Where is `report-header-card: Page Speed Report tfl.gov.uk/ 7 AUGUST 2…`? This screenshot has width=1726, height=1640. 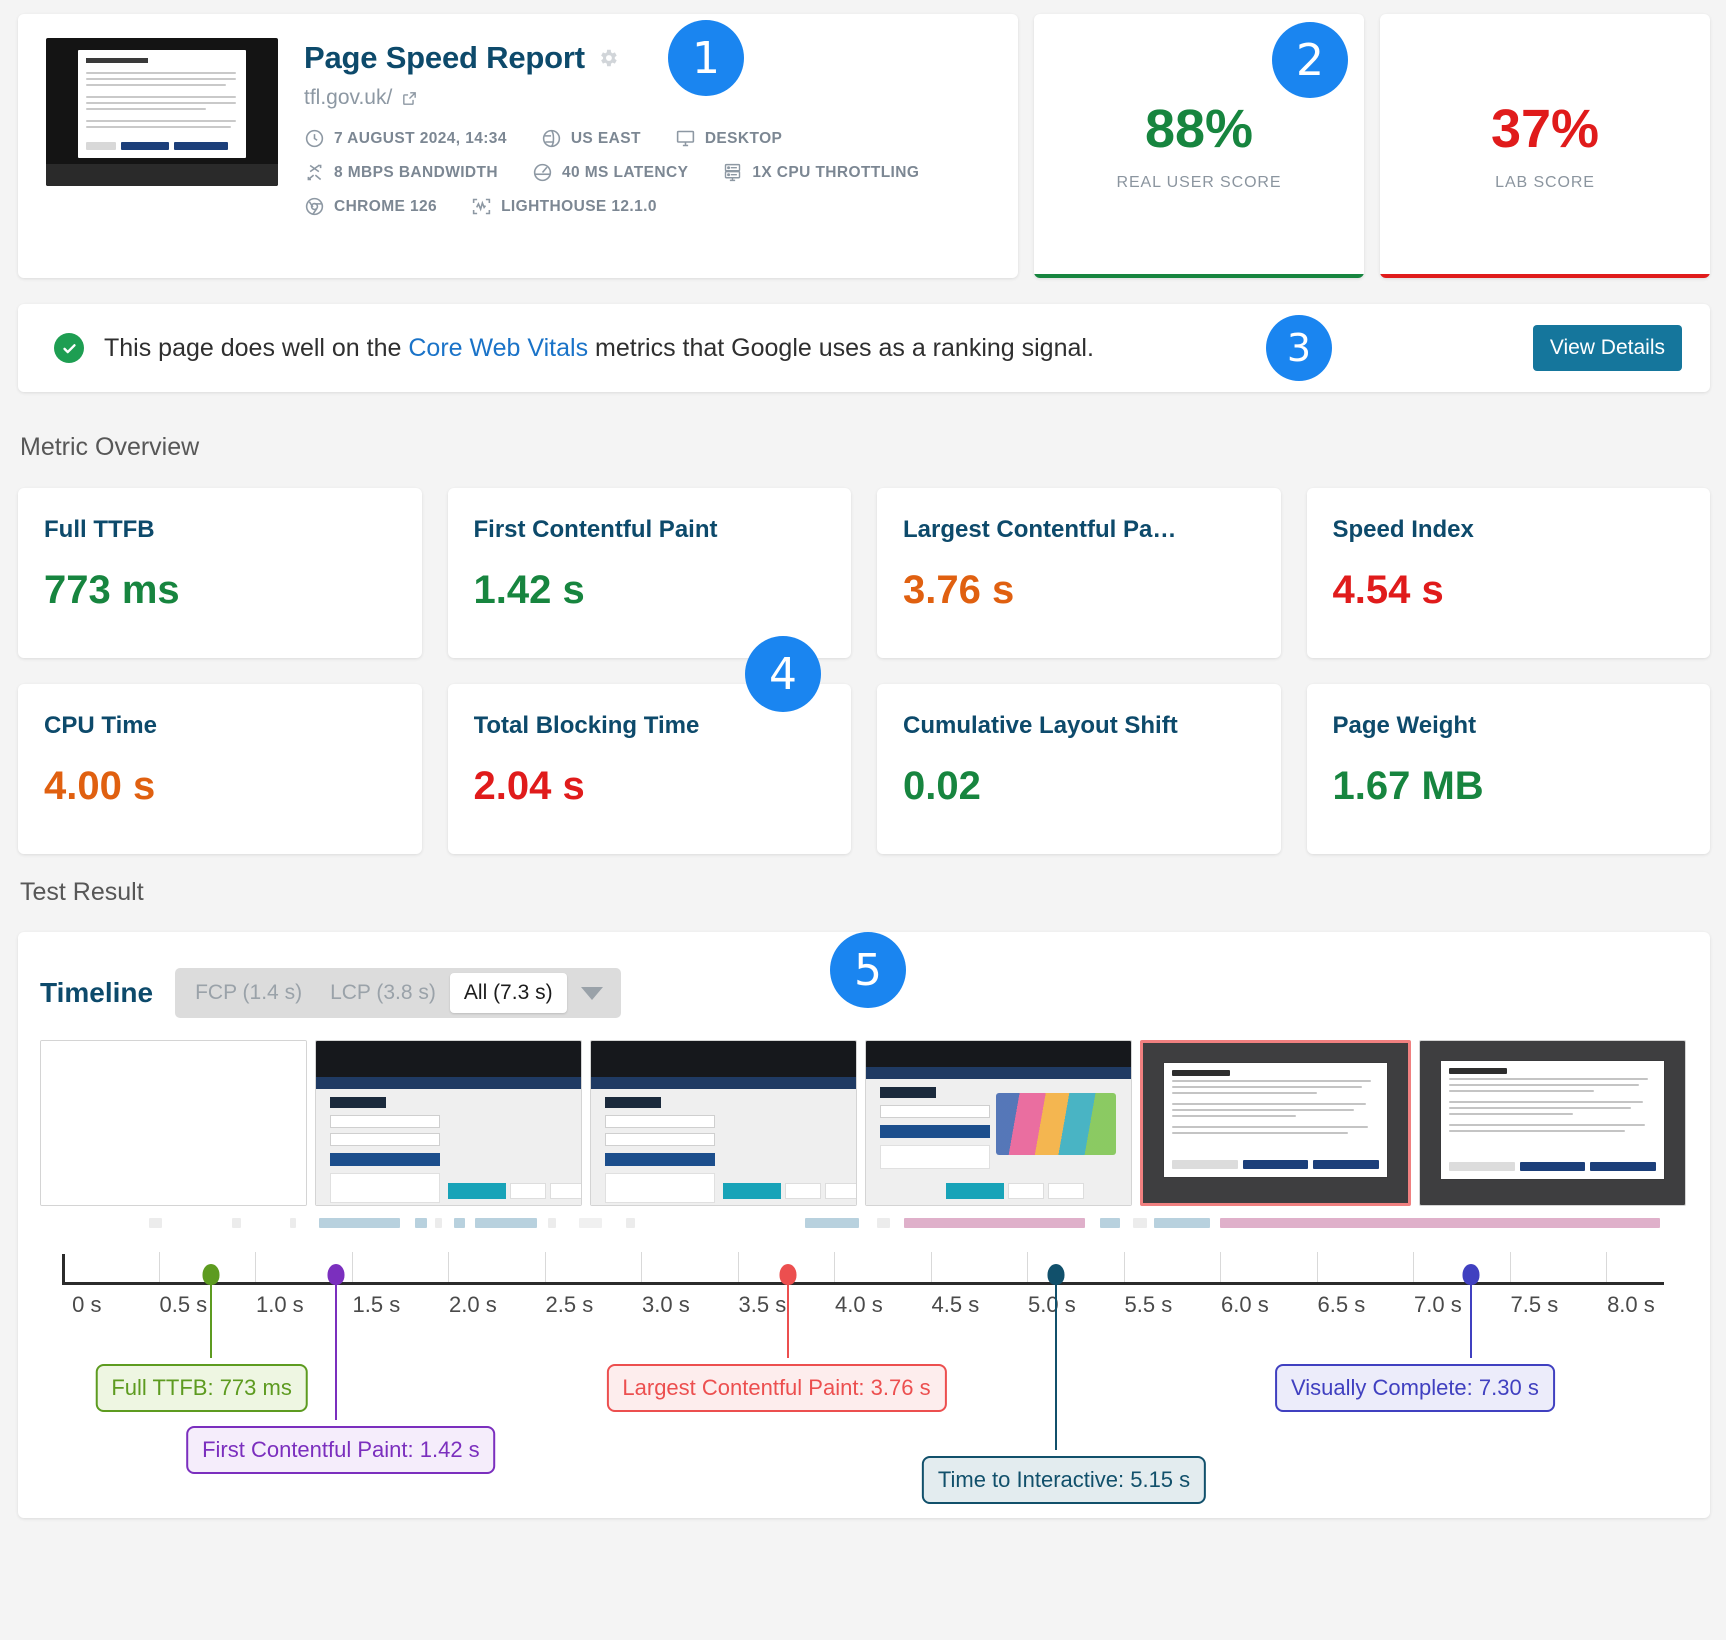 report-header-card: Page Speed Report tfl.gov.uk/ 7 AUGUST 2… is located at coordinates (518, 146).